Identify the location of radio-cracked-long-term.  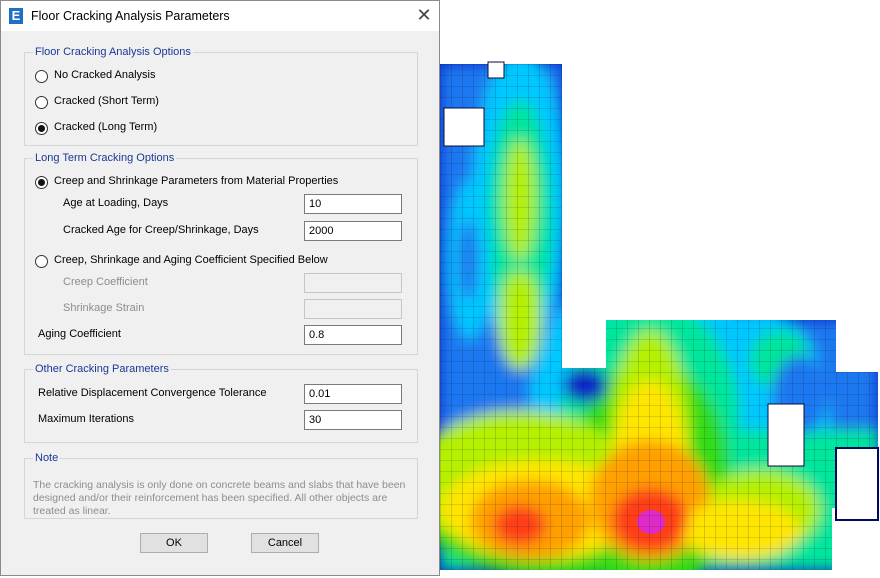
(41, 128).